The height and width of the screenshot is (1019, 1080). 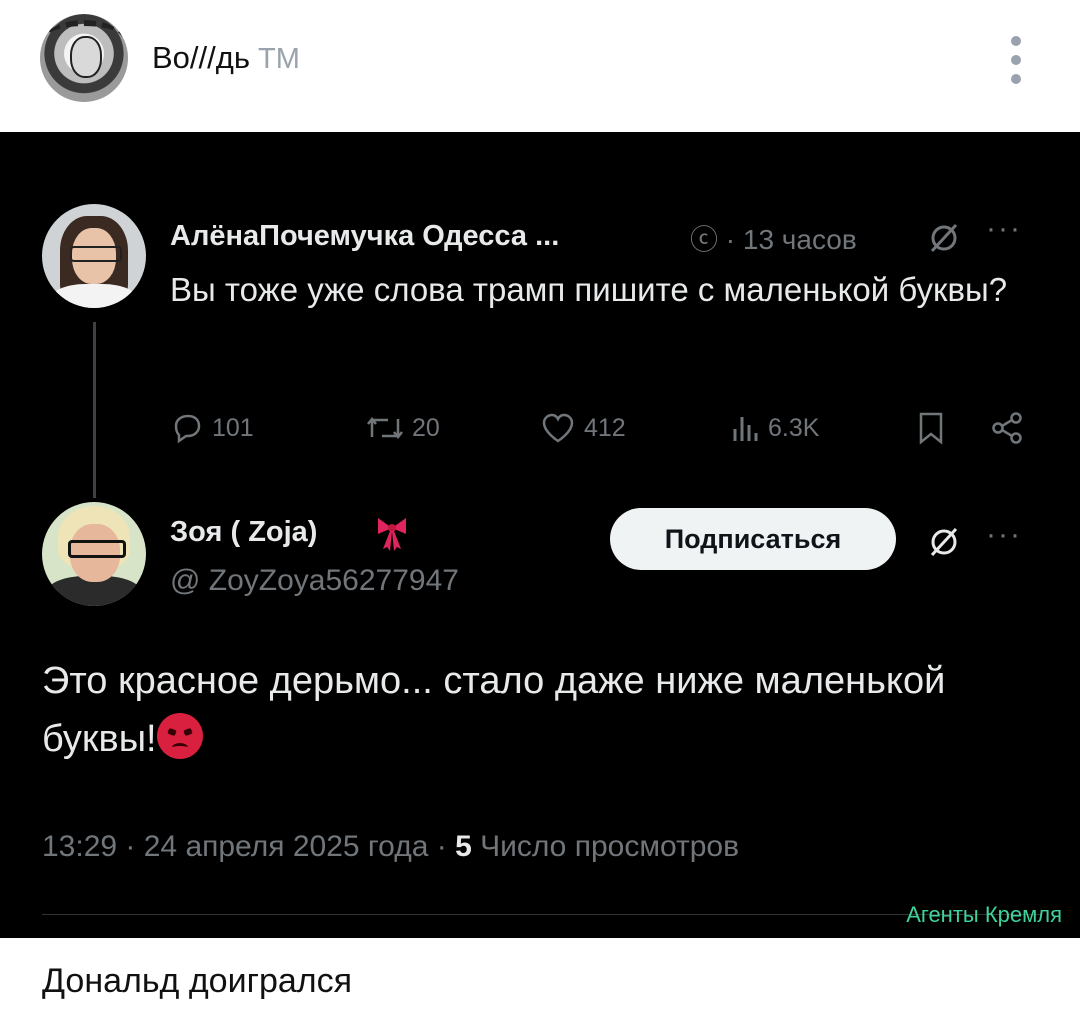 I want to click on bookmark-button, so click(x=931, y=428).